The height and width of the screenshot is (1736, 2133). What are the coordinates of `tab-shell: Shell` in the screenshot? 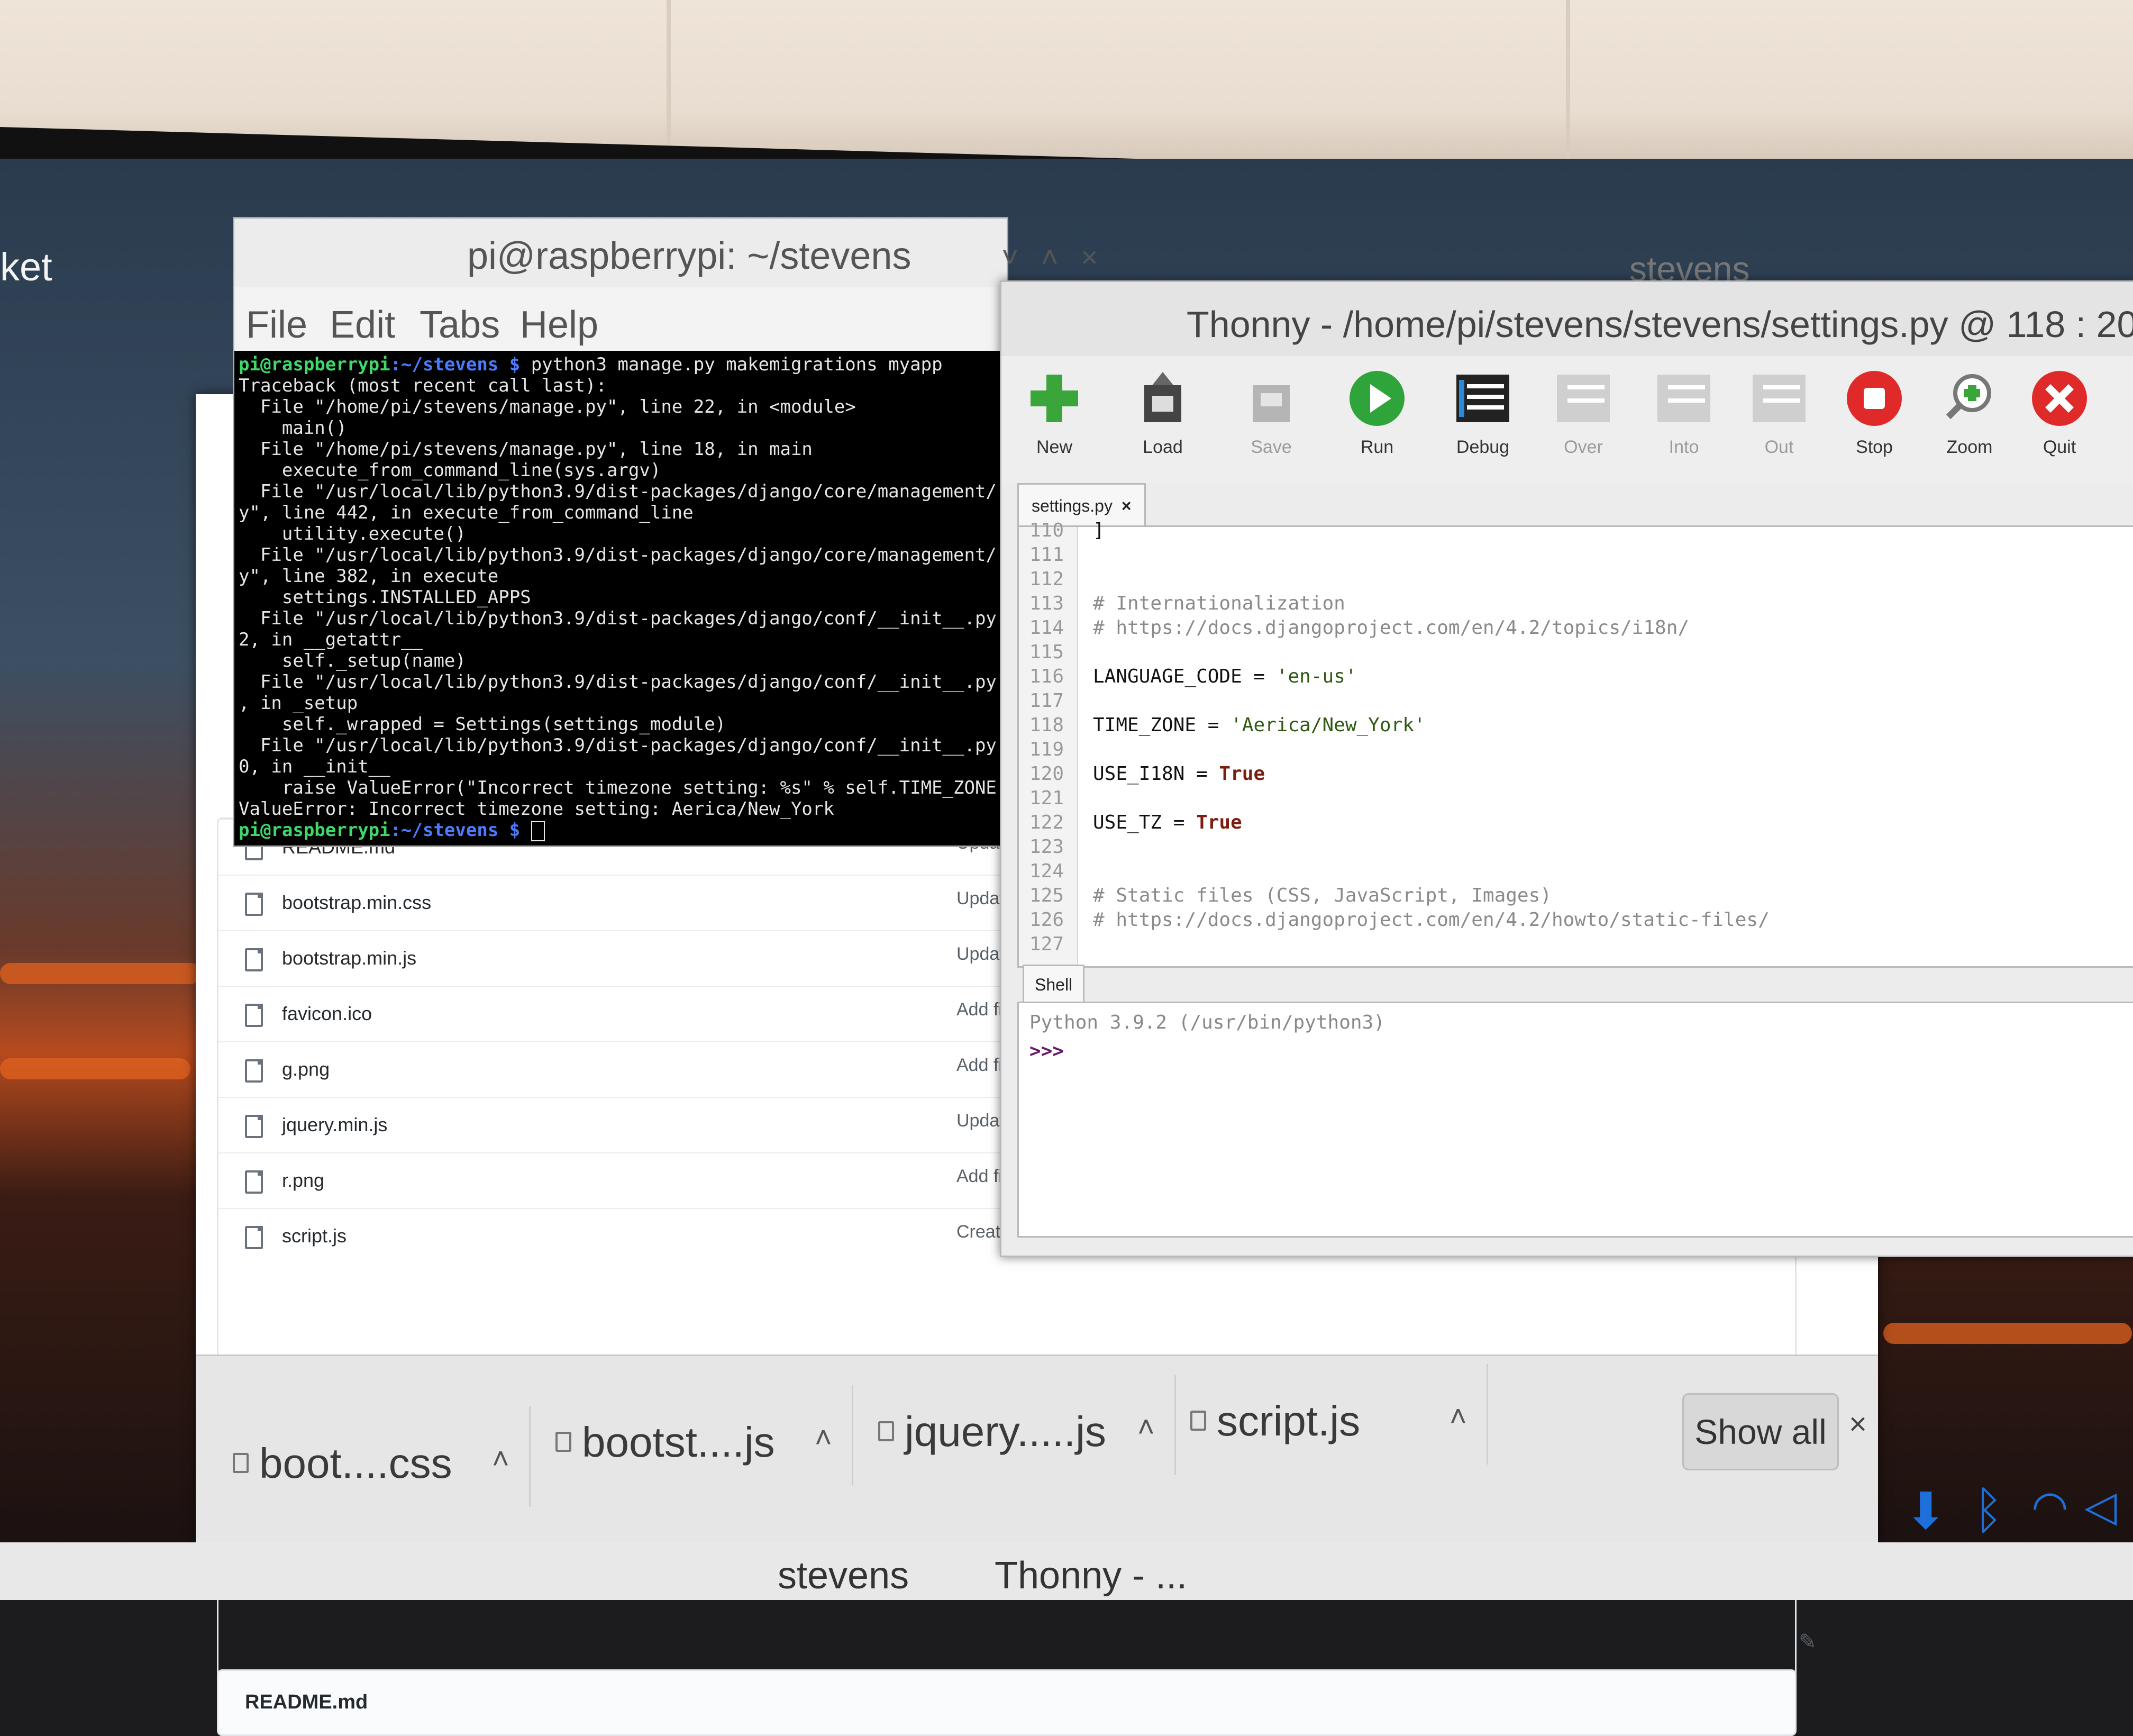 It's located at (1054, 984).